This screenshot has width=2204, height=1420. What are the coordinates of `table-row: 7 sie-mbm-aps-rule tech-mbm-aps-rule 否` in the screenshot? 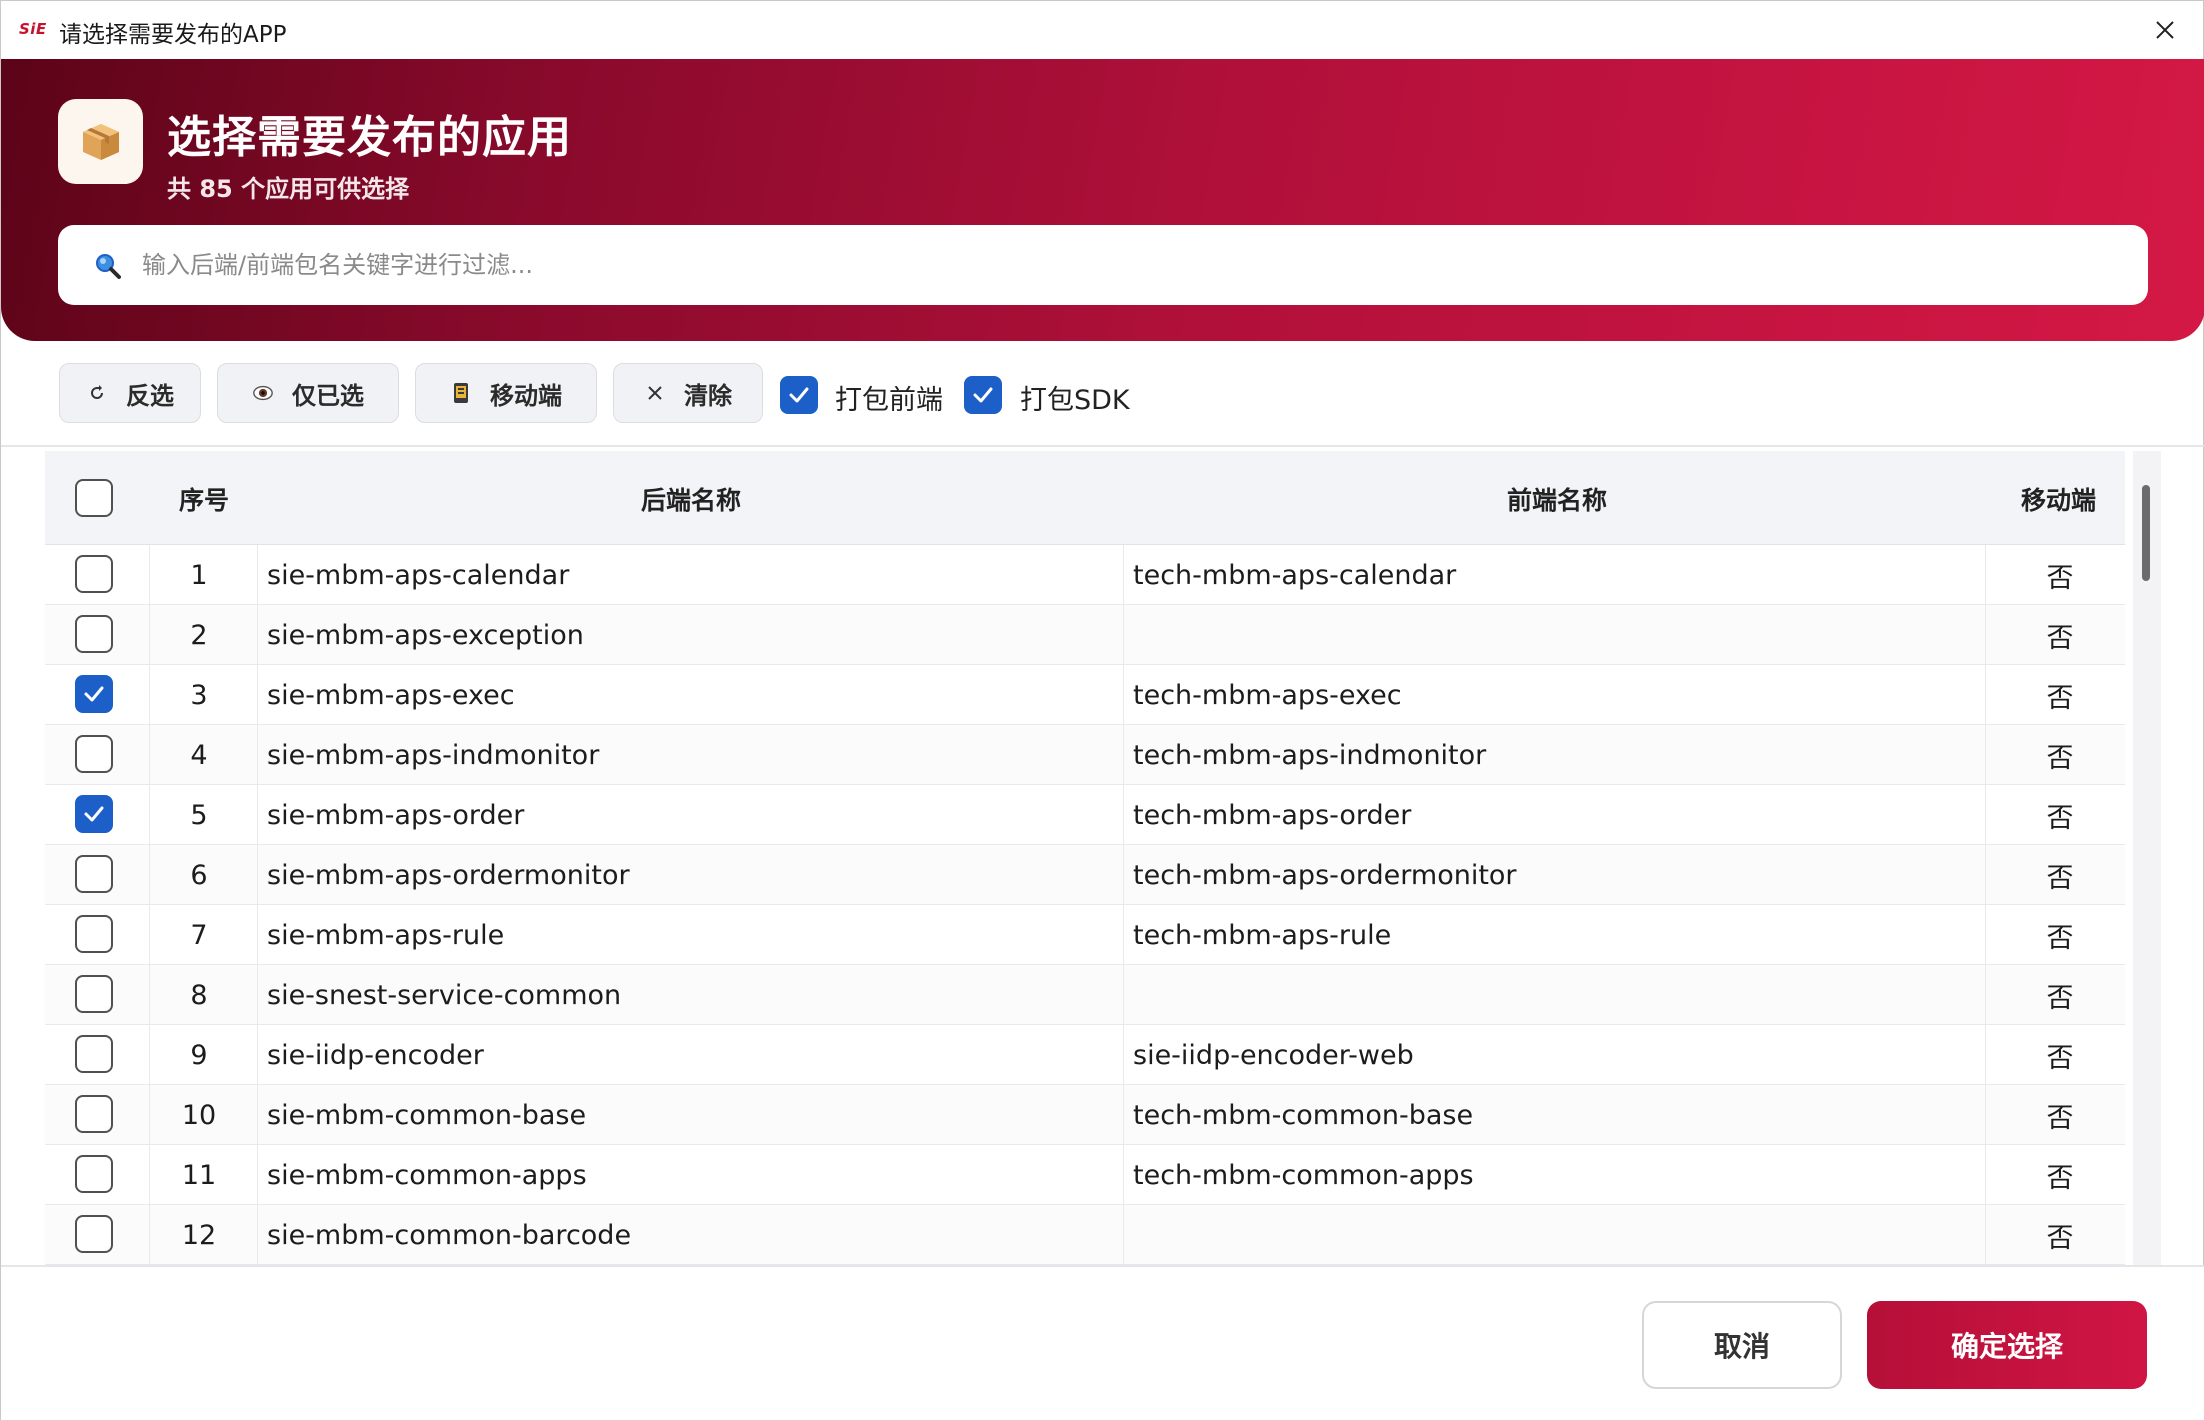 It's located at (1085, 935).